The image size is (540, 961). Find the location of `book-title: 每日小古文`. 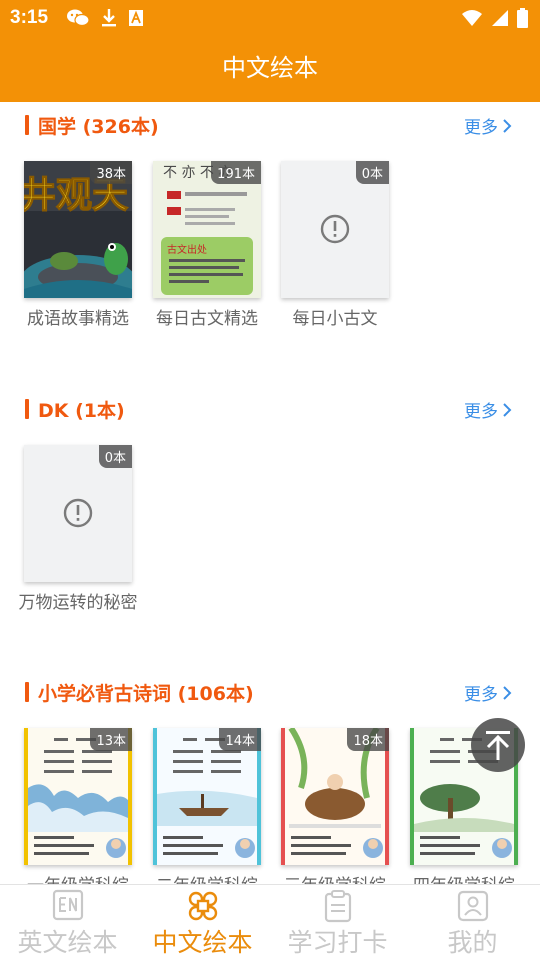

book-title: 每日小古文 is located at coordinates (335, 319).